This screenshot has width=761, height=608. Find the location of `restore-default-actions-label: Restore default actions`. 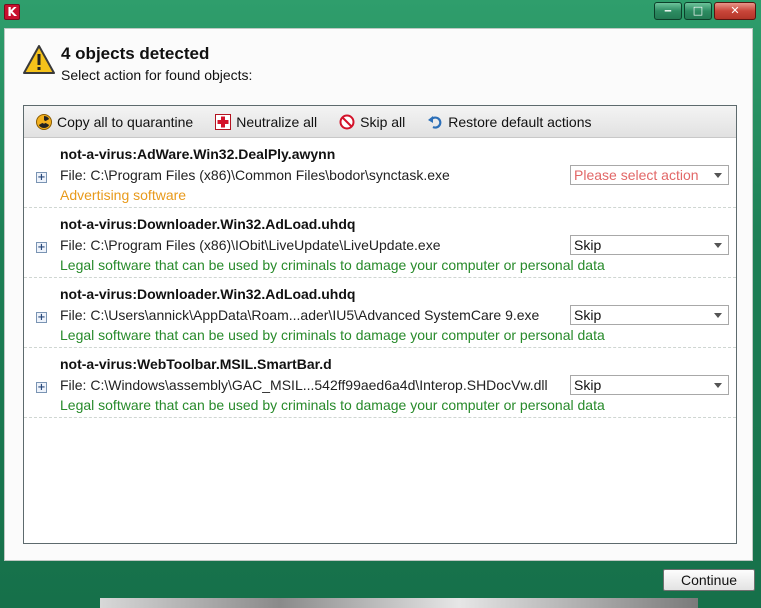

restore-default-actions-label: Restore default actions is located at coordinates (520, 121).